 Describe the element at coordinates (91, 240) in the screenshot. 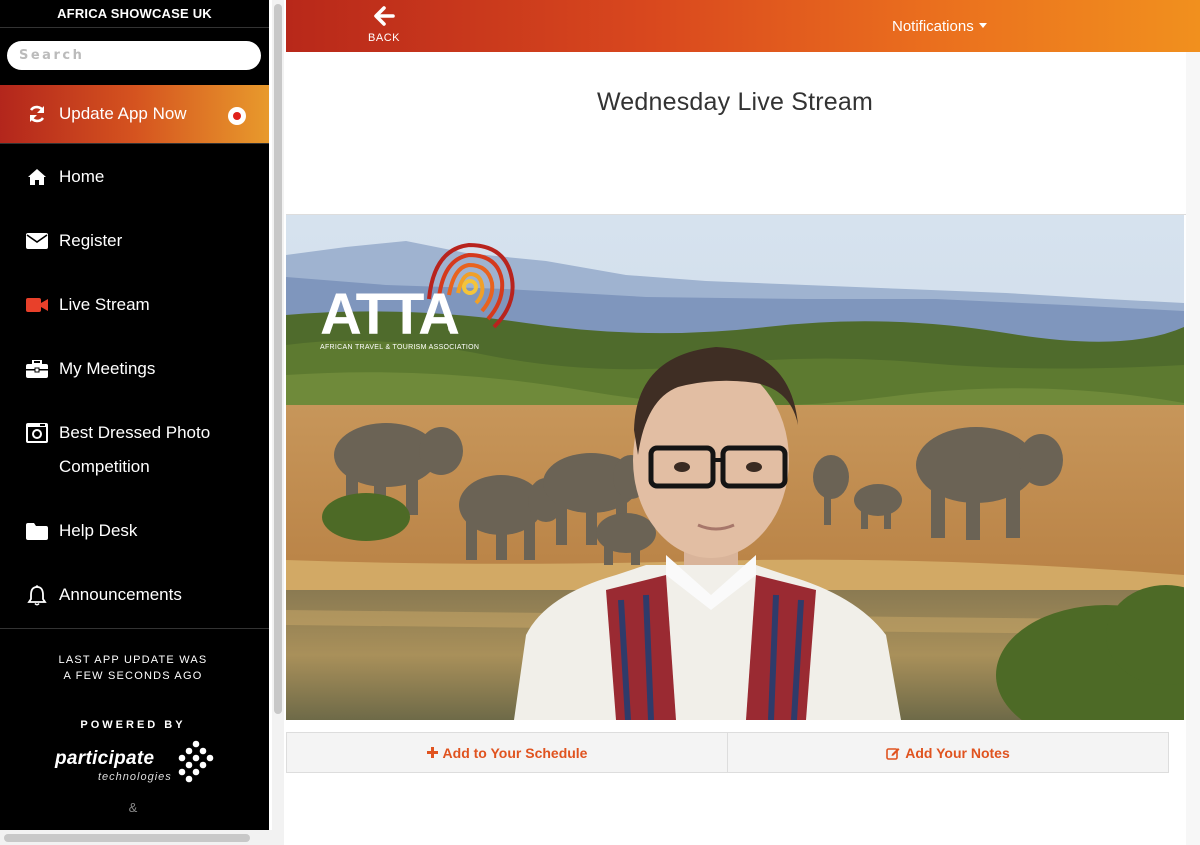

I see `sidebar-item-label: Register` at that location.